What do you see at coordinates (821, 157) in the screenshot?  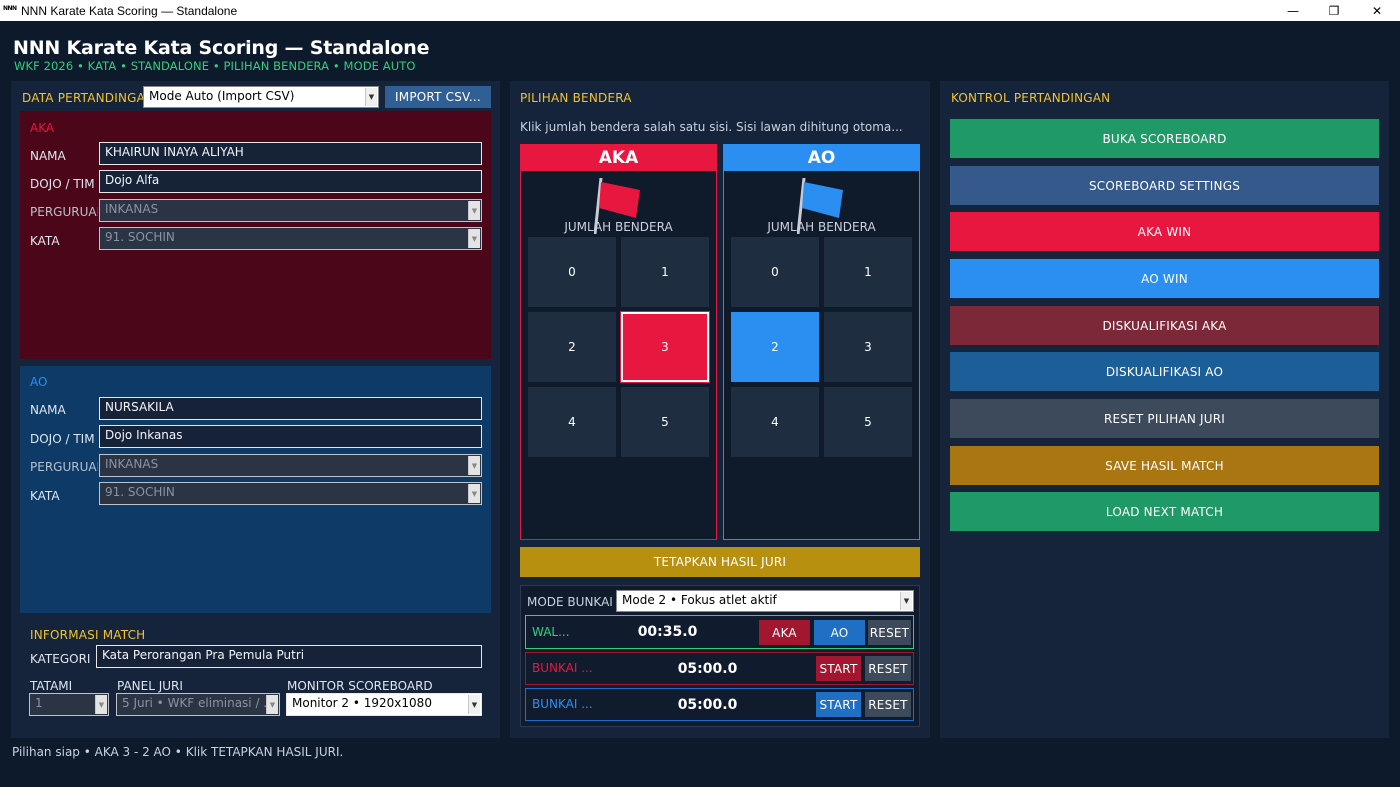 I see `ao-flag-header: AO` at bounding box center [821, 157].